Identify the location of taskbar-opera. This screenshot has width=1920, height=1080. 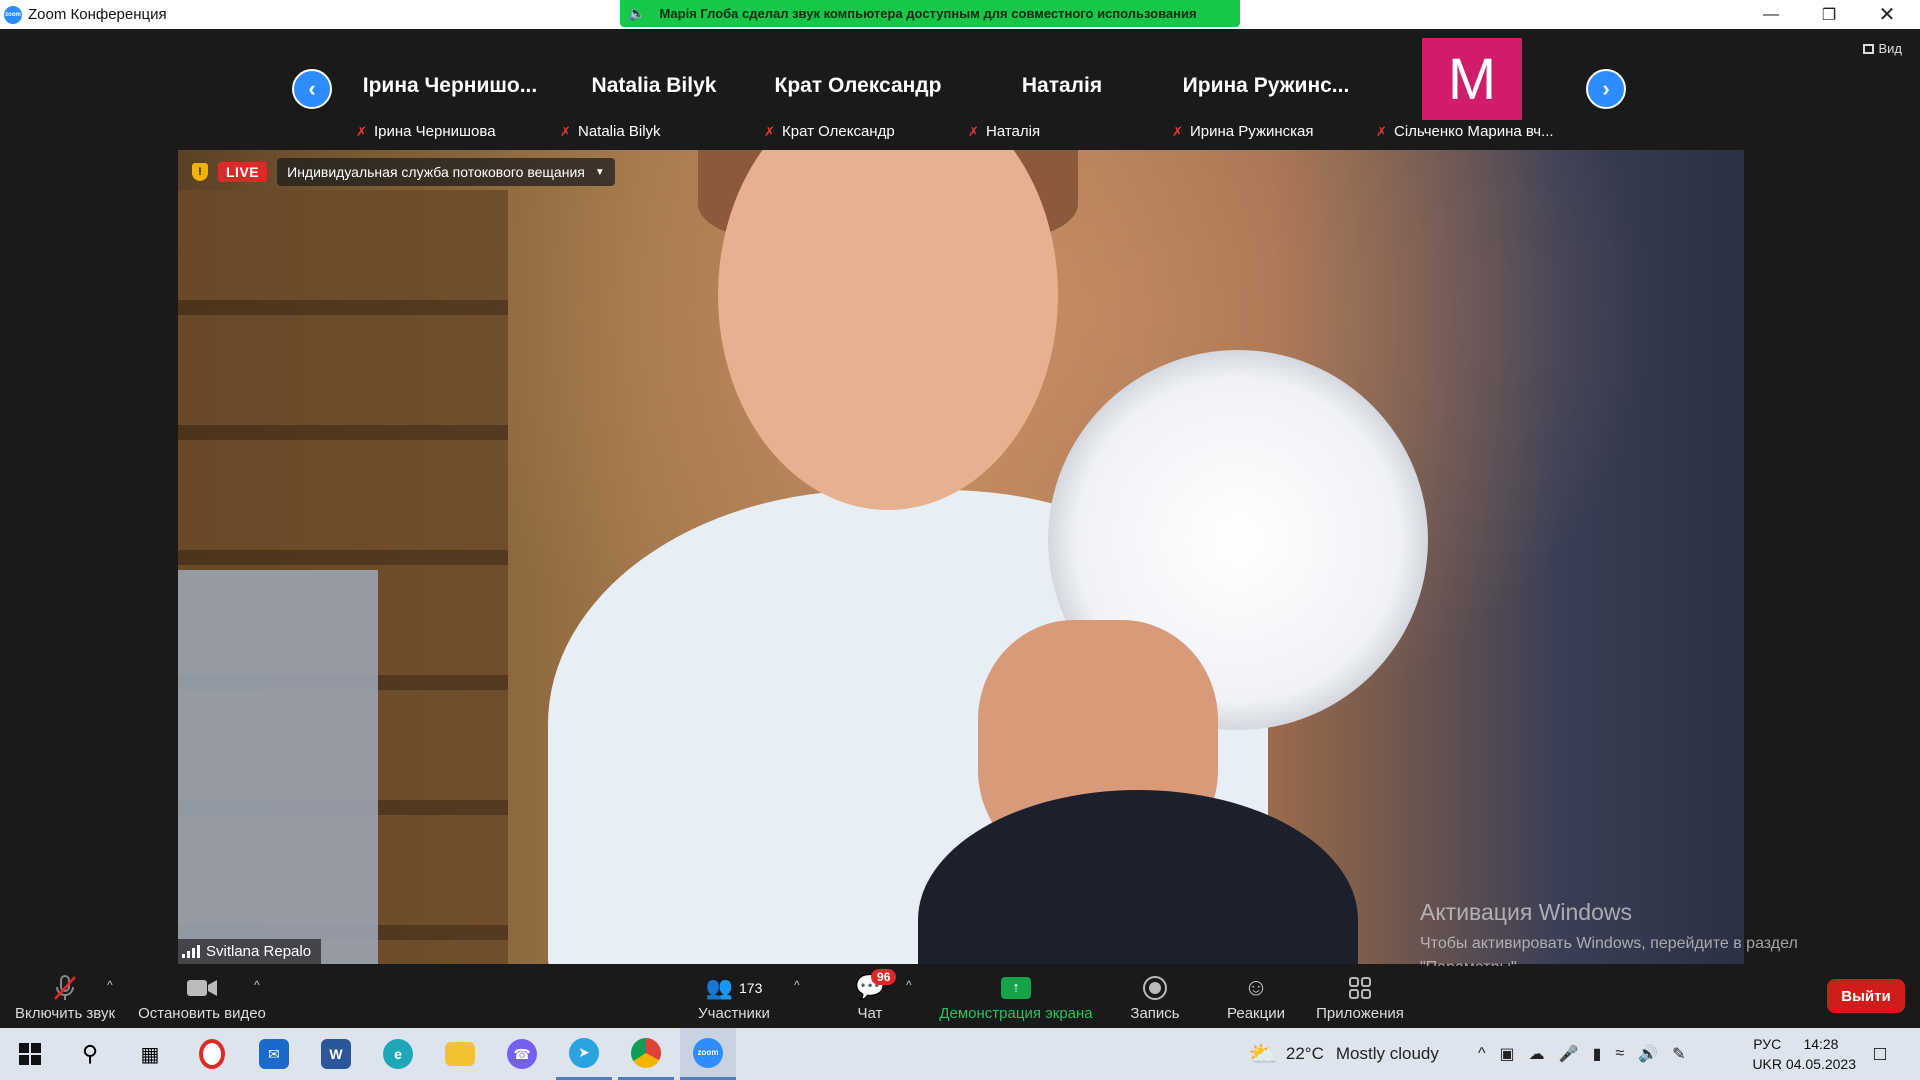
(212, 1054).